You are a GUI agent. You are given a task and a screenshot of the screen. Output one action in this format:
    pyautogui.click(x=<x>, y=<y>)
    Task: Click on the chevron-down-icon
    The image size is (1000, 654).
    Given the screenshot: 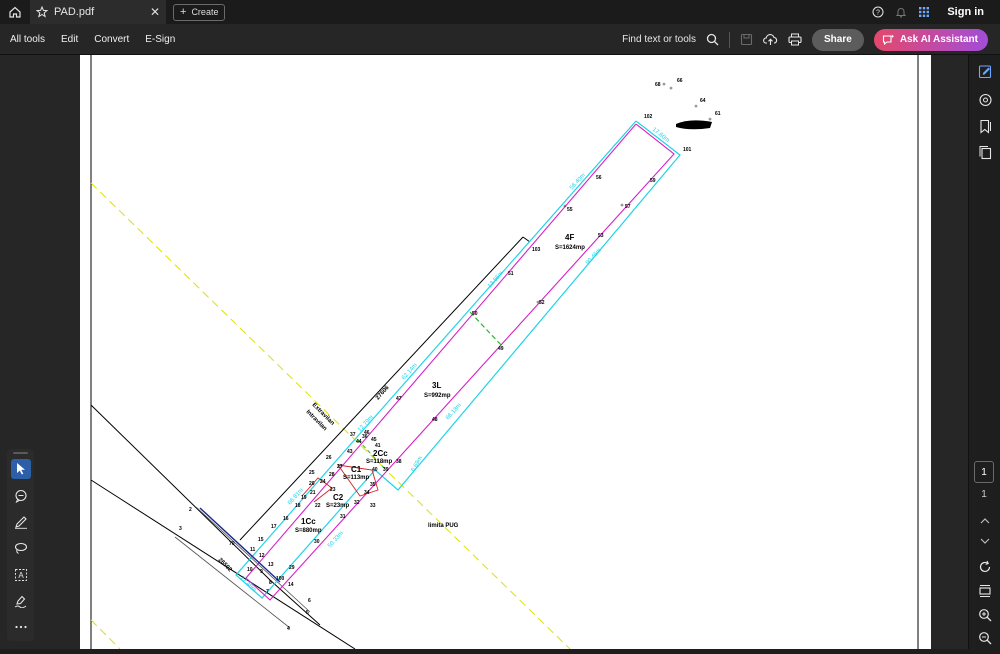 What is the action you would take?
    pyautogui.click(x=985, y=541)
    